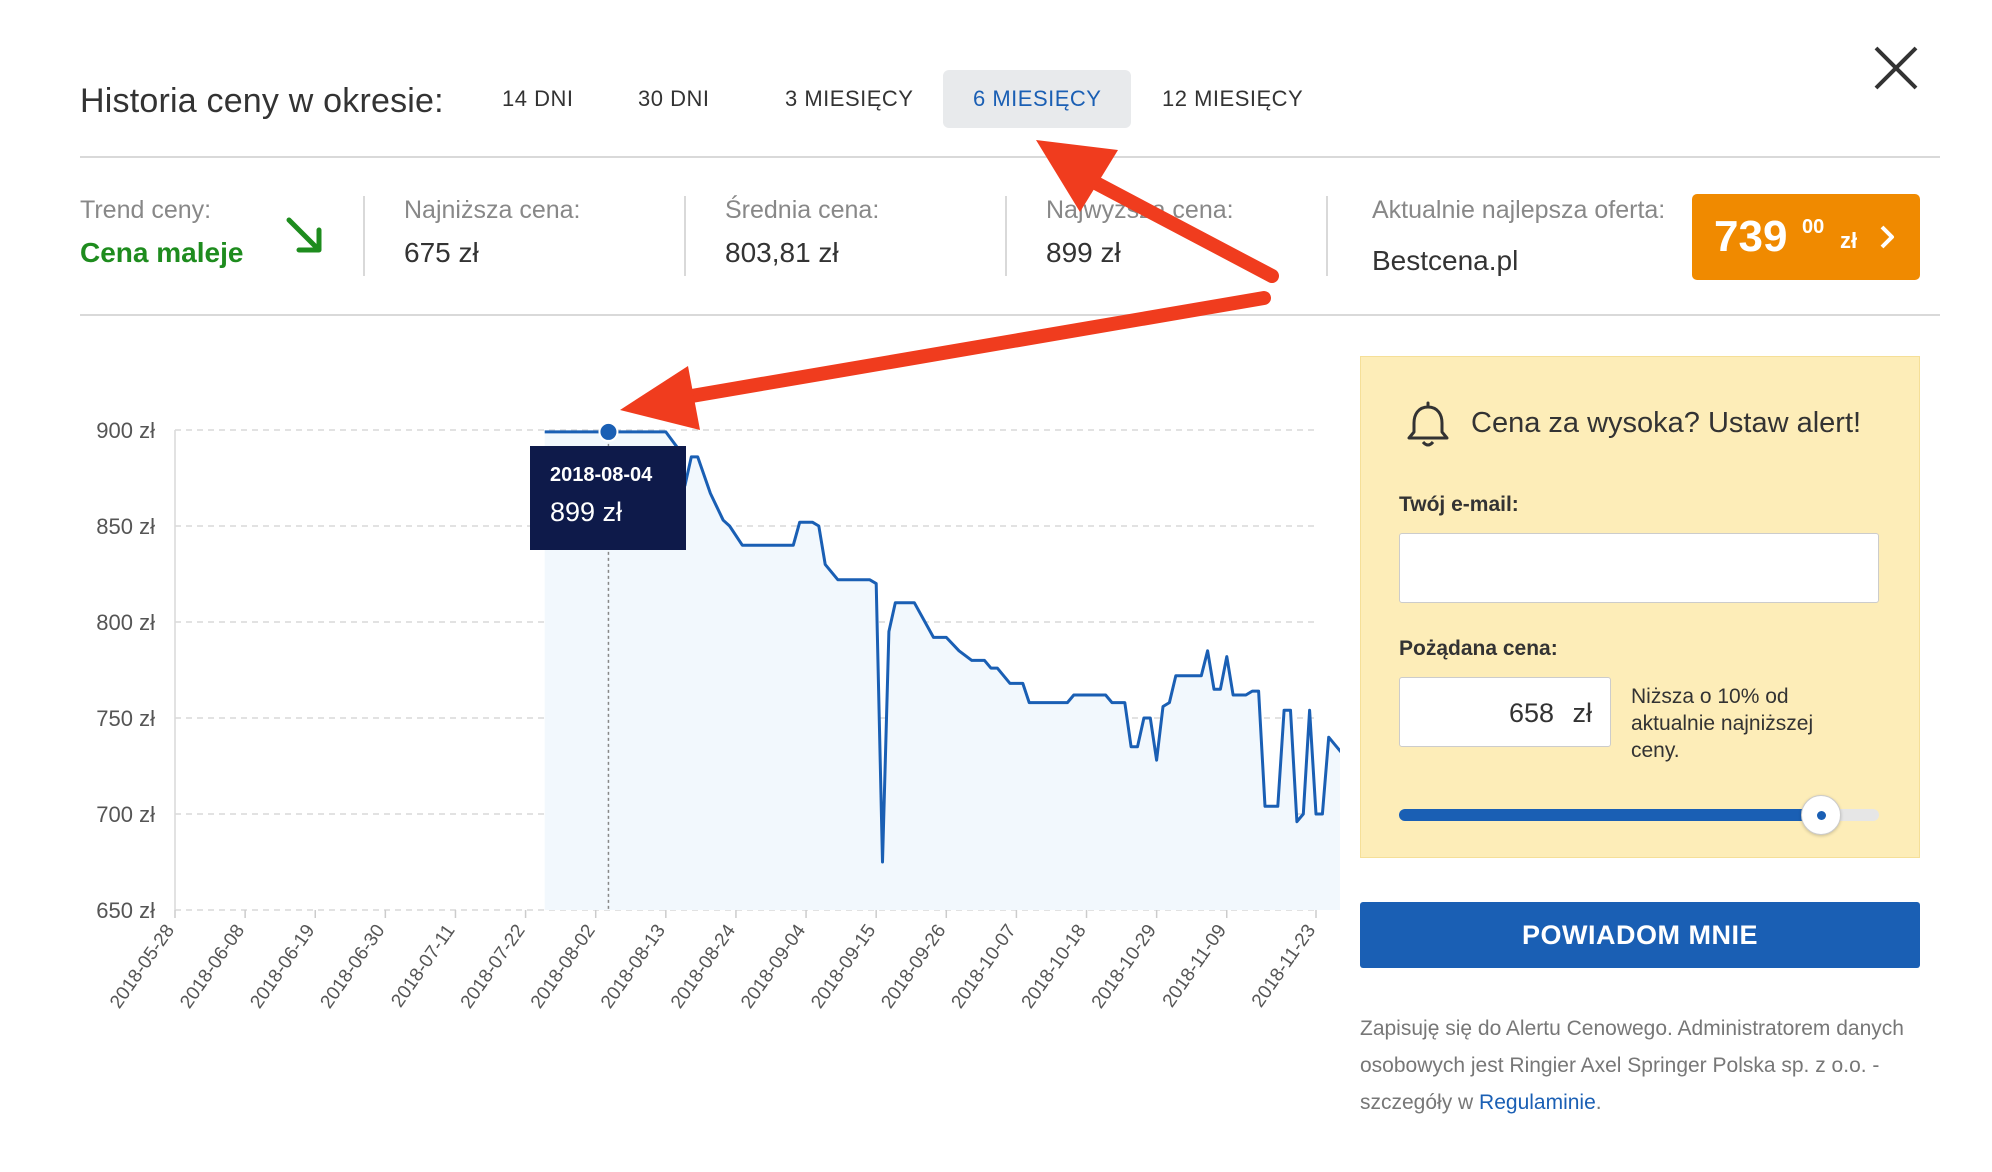 The height and width of the screenshot is (1172, 1992). I want to click on tab-14-days: 14 DNI, so click(537, 99).